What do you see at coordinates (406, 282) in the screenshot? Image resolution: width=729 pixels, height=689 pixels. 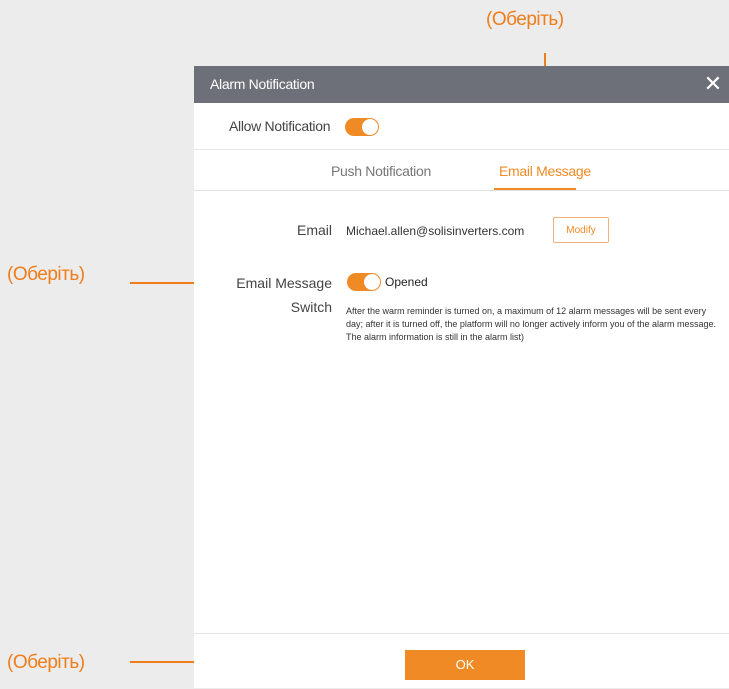 I see `email-switch-status: Opened` at bounding box center [406, 282].